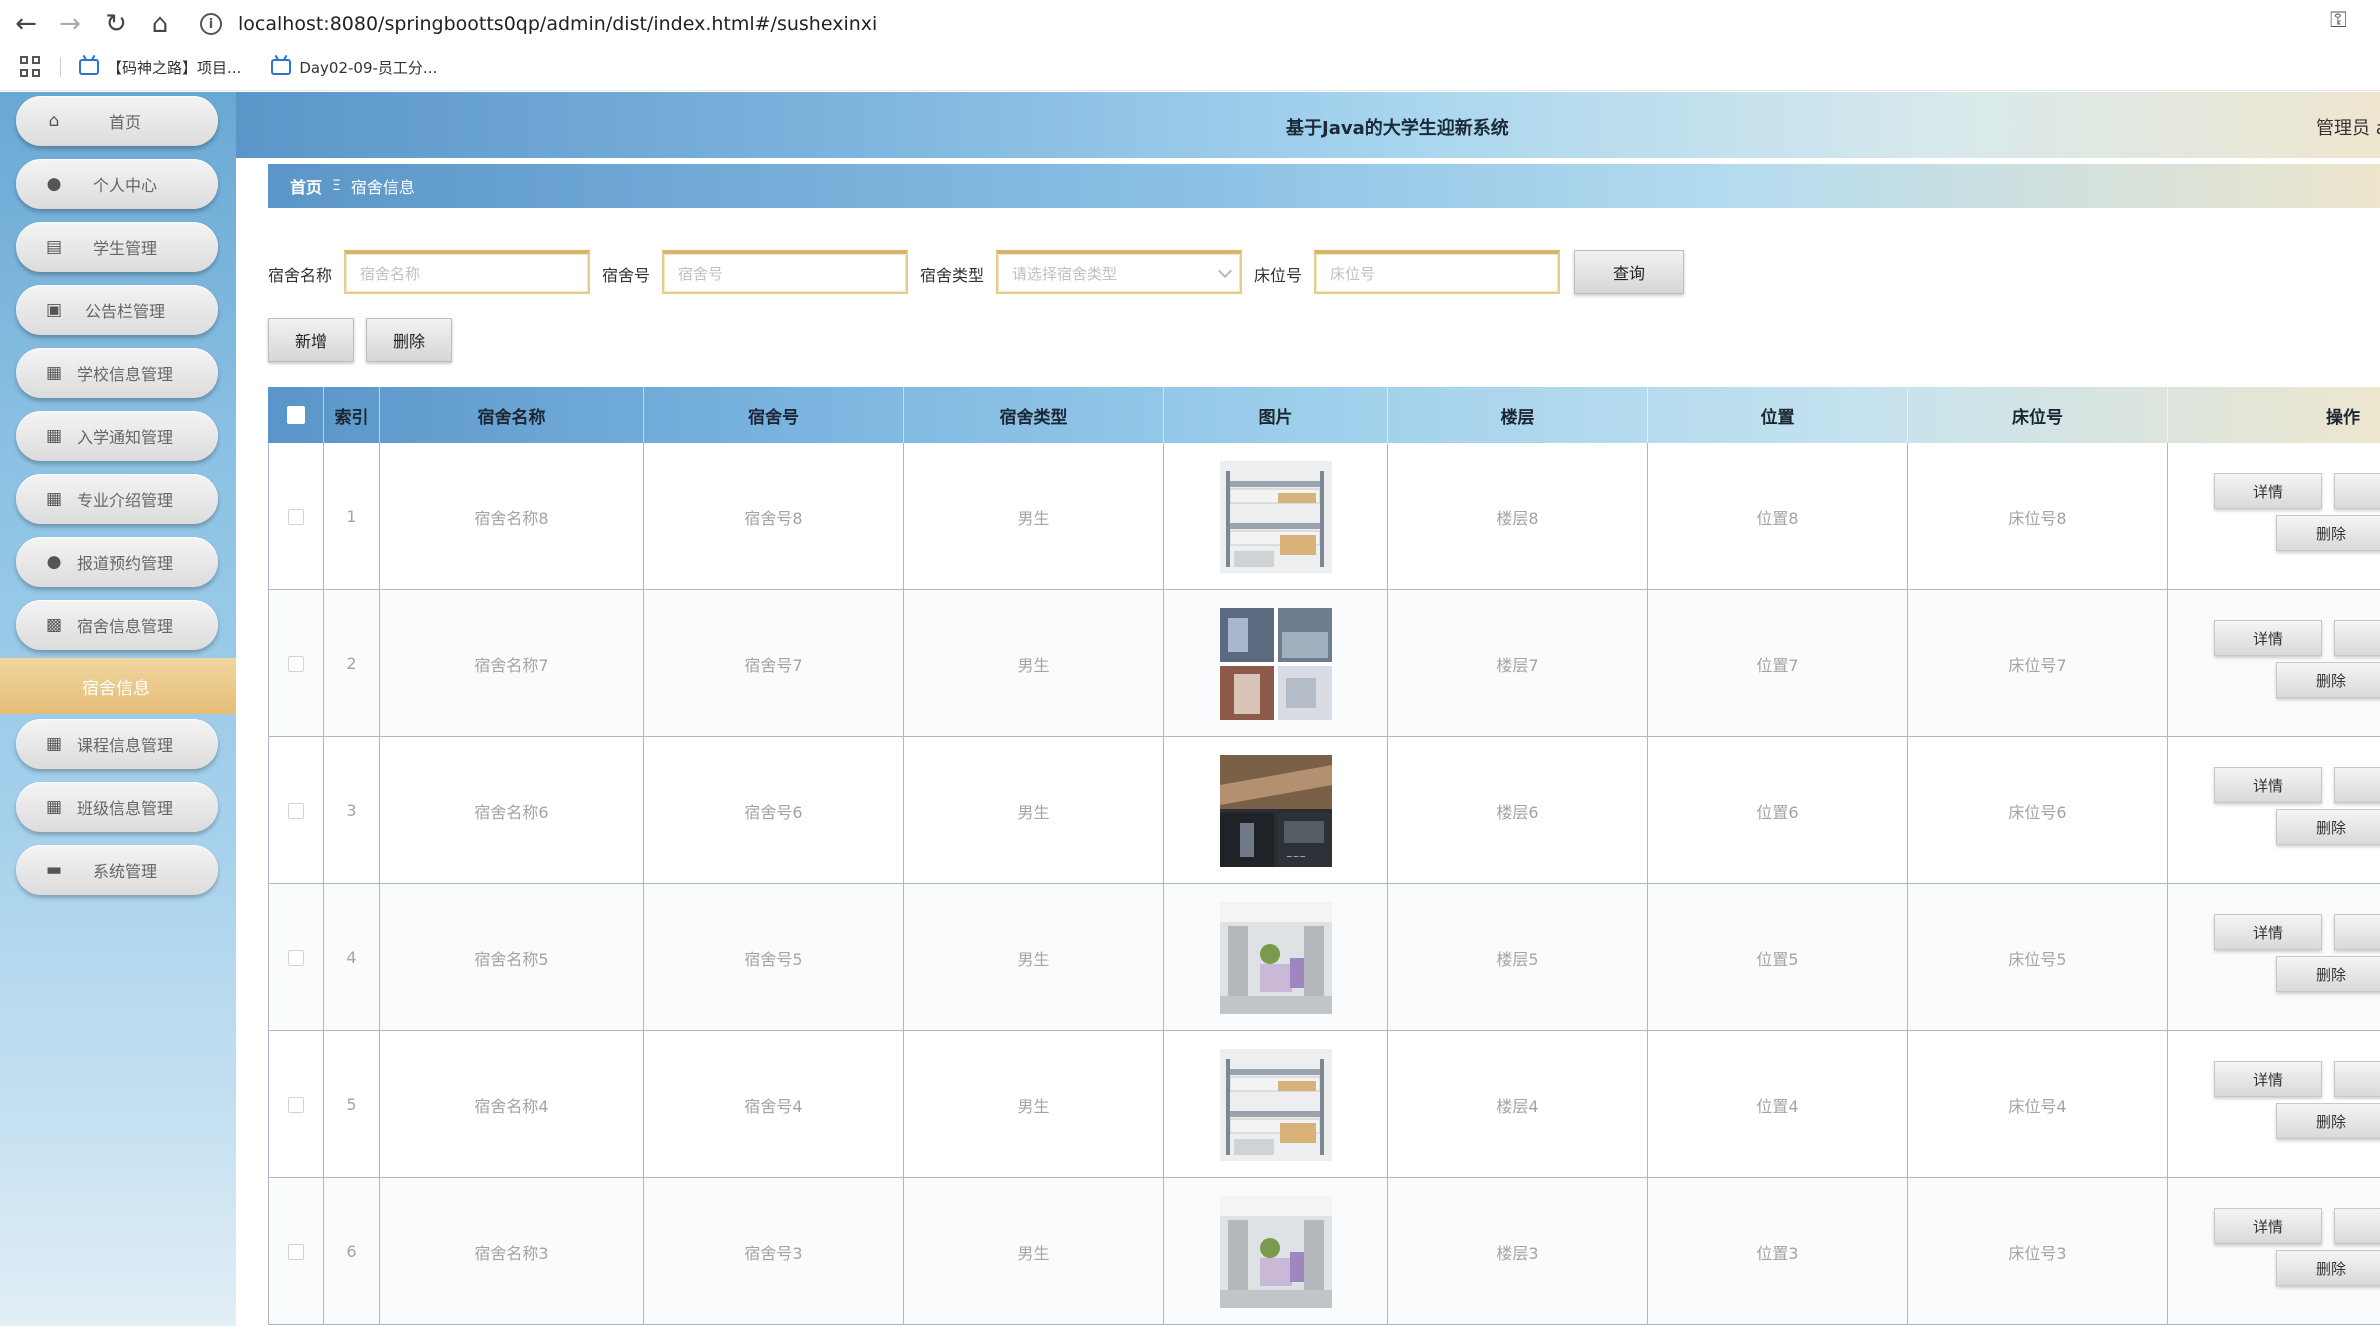 This screenshot has height=1326, width=2380. What do you see at coordinates (1777, 1253) in the screenshot?
I see `location-cell-text: 位置3` at bounding box center [1777, 1253].